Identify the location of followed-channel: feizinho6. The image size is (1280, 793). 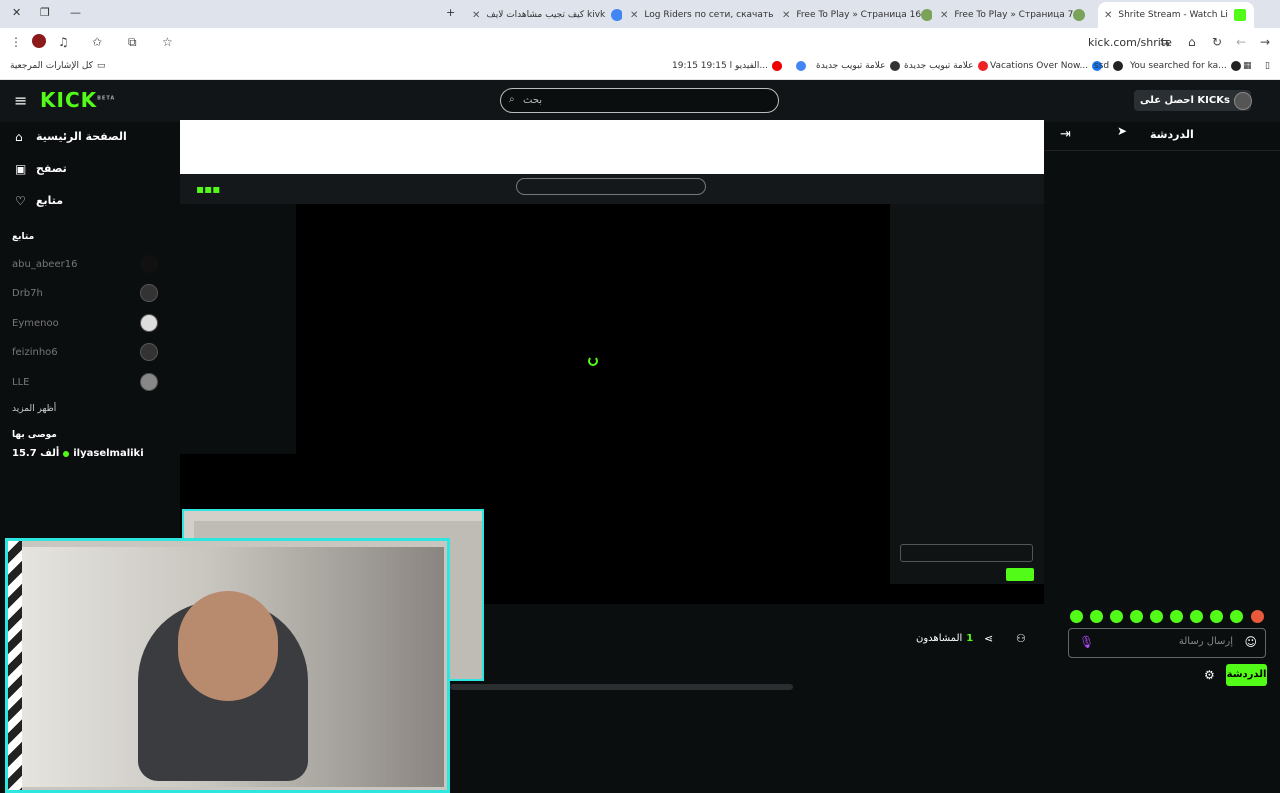
(35, 352).